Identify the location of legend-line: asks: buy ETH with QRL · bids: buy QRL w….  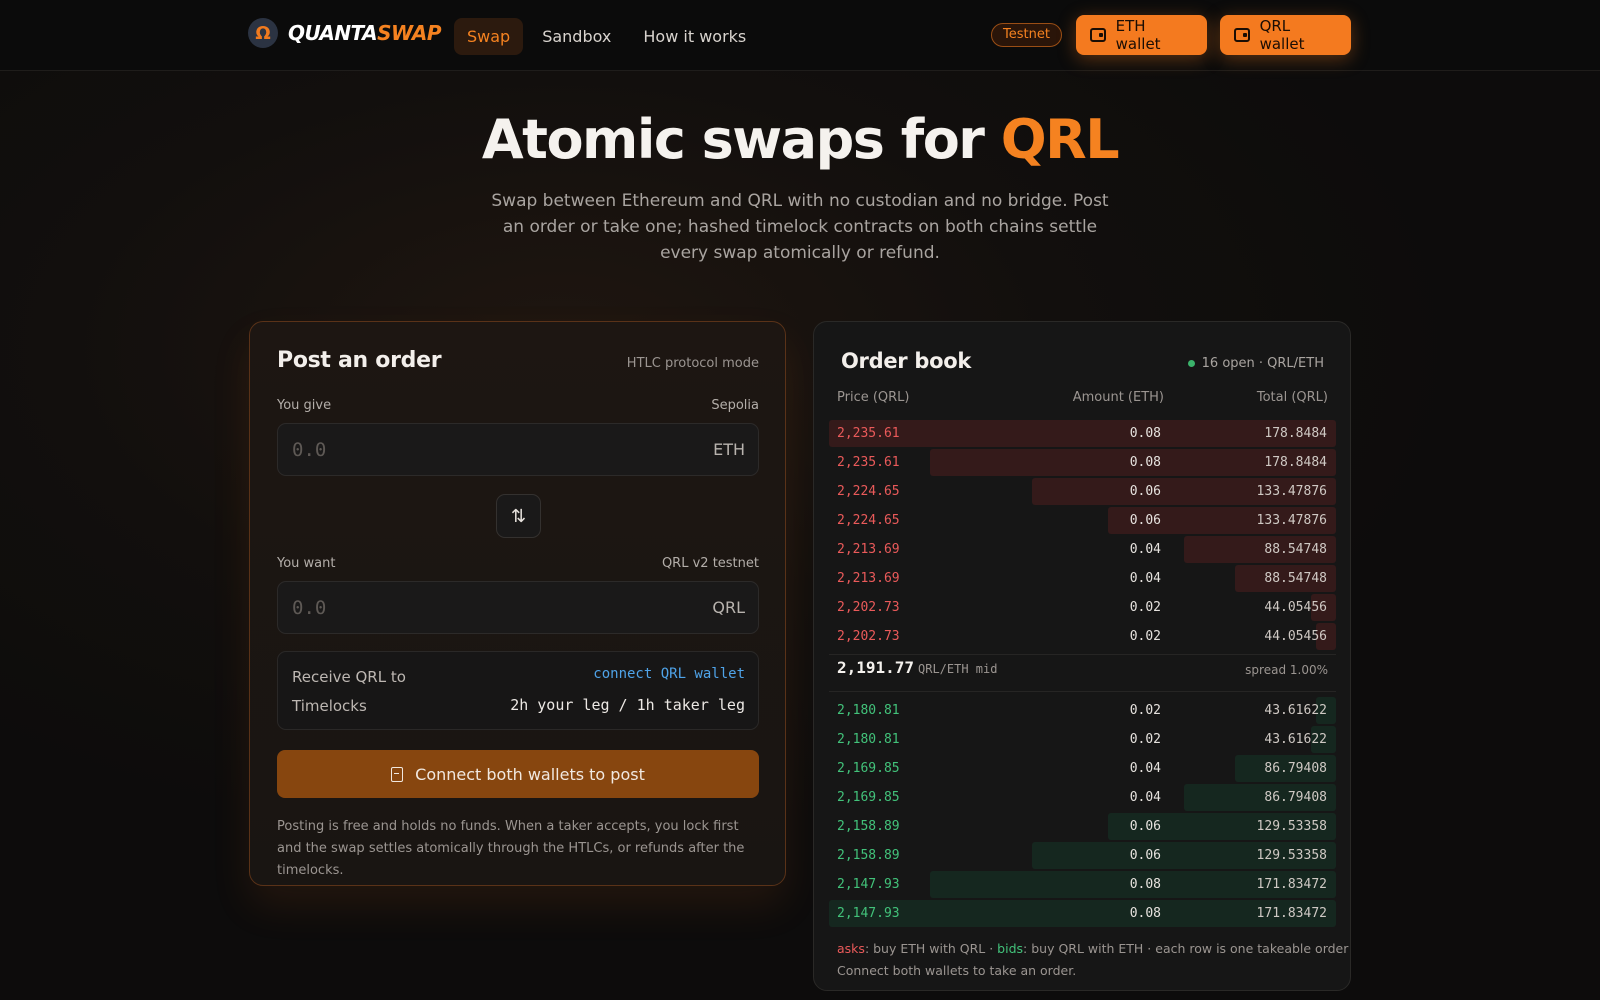
(1092, 949).